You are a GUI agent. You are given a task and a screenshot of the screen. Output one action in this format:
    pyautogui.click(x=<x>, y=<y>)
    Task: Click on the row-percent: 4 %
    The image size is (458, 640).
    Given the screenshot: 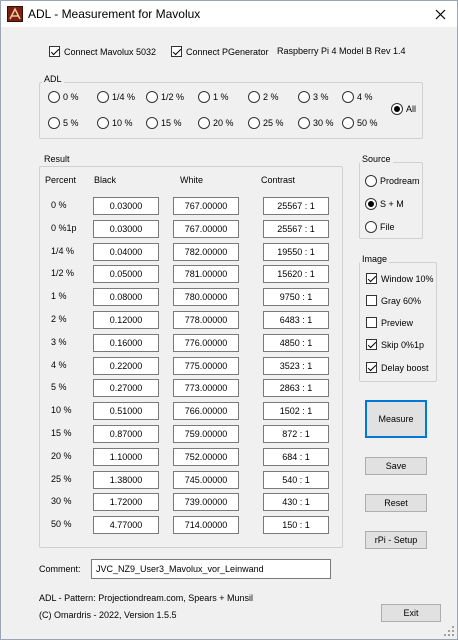 What is the action you would take?
    pyautogui.click(x=59, y=365)
    